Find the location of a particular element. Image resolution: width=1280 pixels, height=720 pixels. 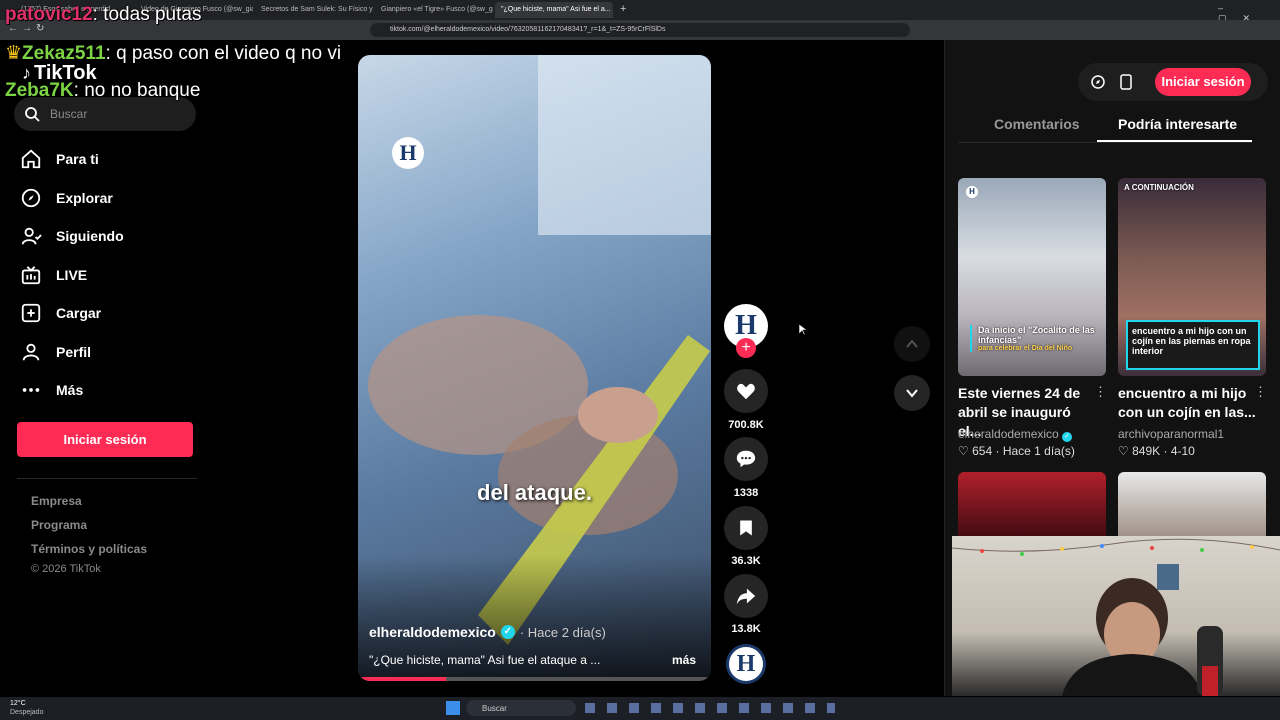

card-time: Hace 1 día(s) is located at coordinates (1038, 451).